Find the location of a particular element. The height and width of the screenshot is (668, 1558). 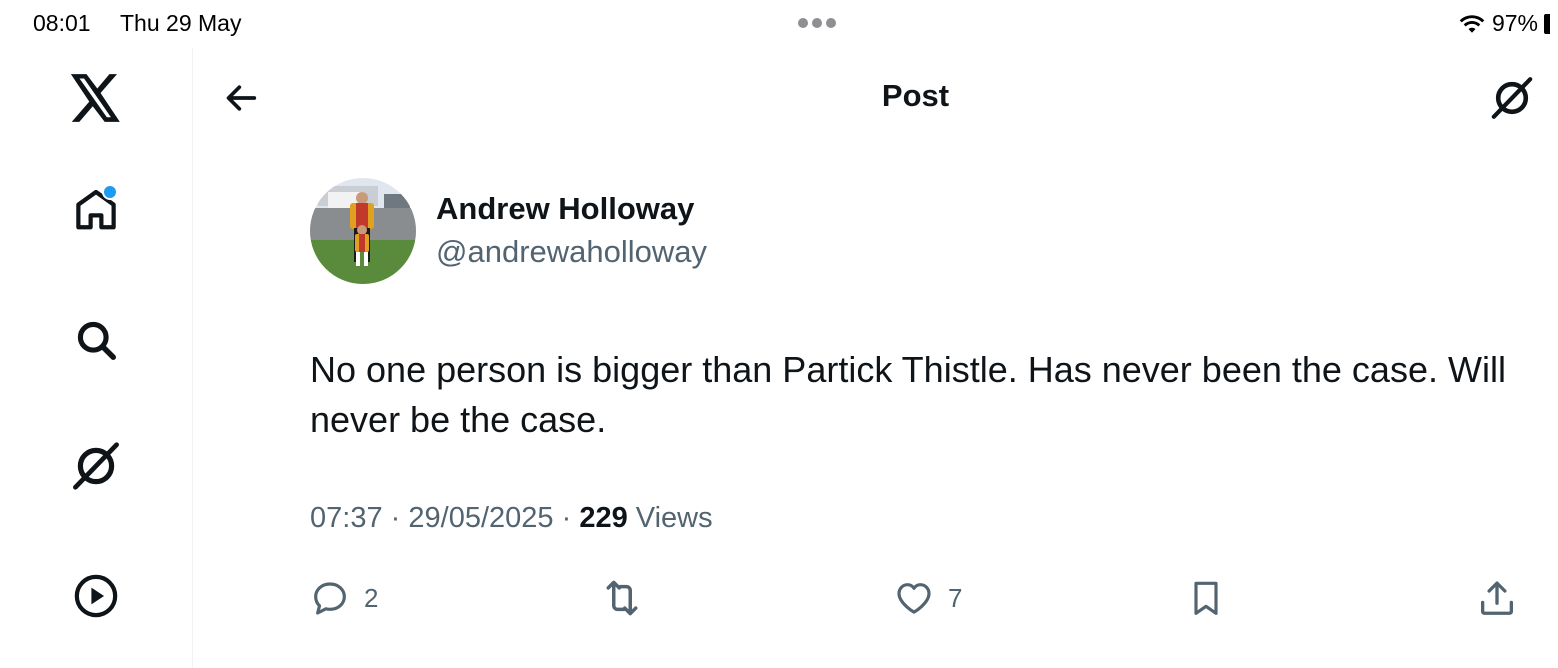

sidebar-item-search is located at coordinates (96, 340).